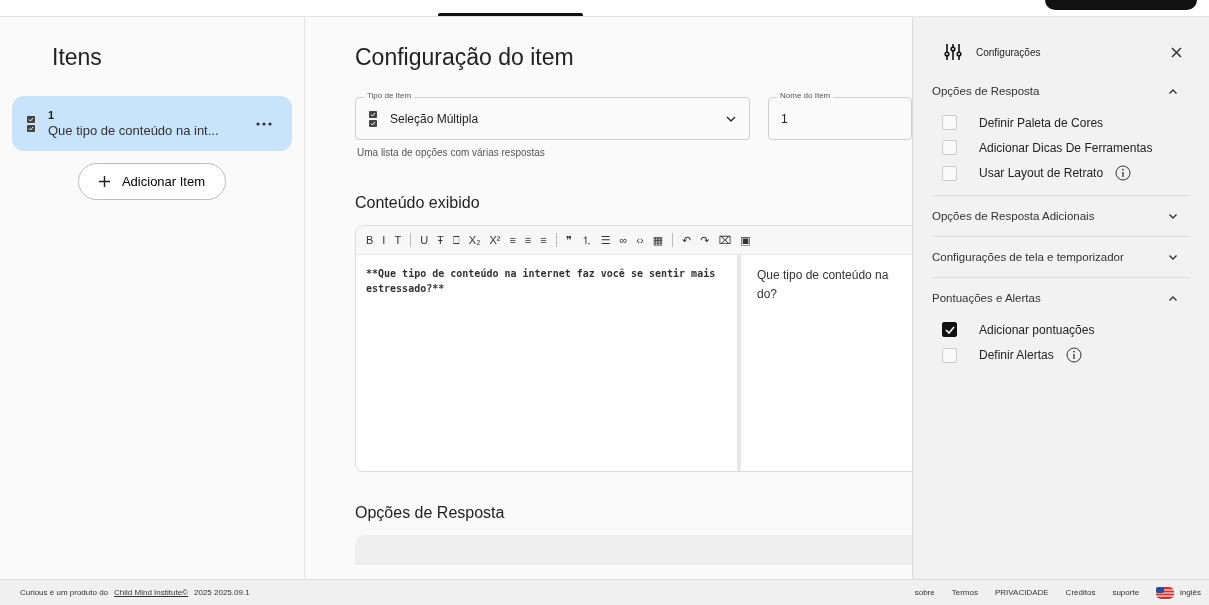  I want to click on toolbar-button: ⒈, so click(586, 240).